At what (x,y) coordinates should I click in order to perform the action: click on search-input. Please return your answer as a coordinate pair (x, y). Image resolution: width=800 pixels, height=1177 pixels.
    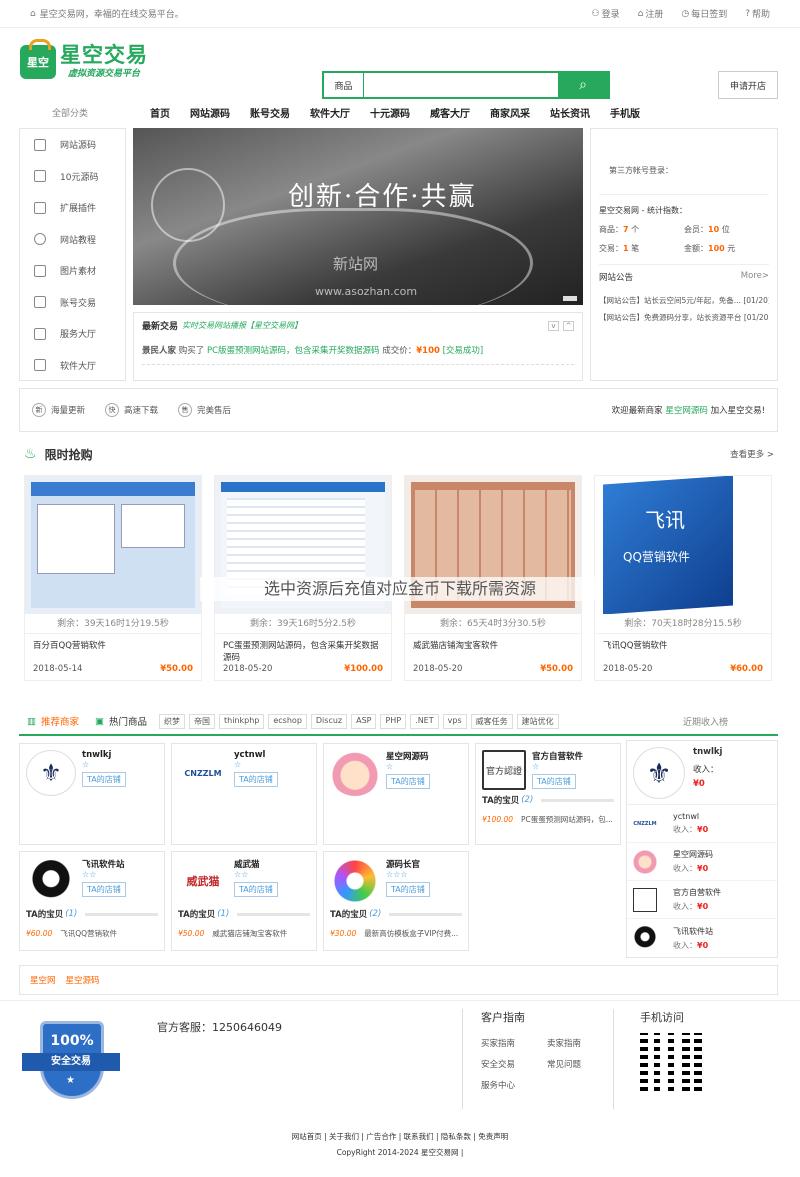
    Looking at the image, I should click on (461, 85).